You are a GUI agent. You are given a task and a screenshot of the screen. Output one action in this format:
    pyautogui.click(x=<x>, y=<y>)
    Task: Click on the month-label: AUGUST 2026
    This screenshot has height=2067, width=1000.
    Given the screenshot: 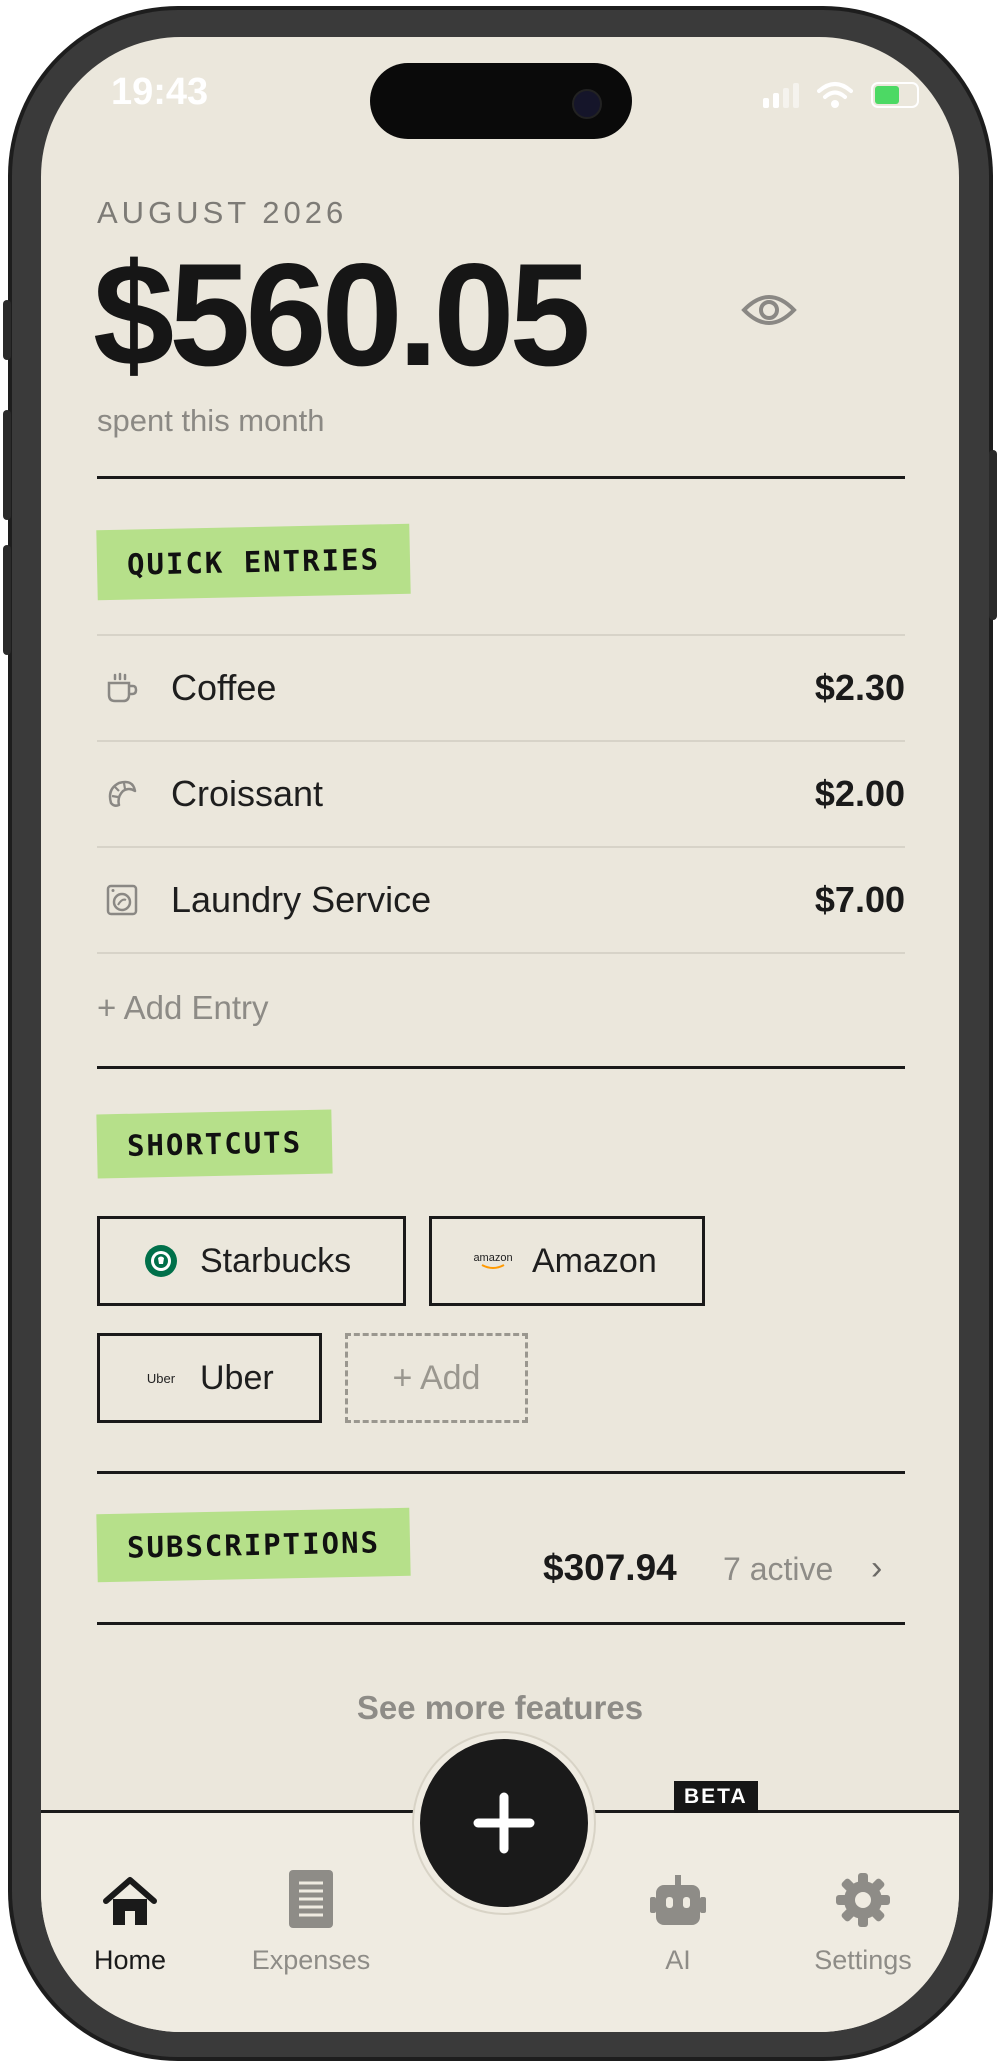 What is the action you would take?
    pyautogui.click(x=222, y=212)
    